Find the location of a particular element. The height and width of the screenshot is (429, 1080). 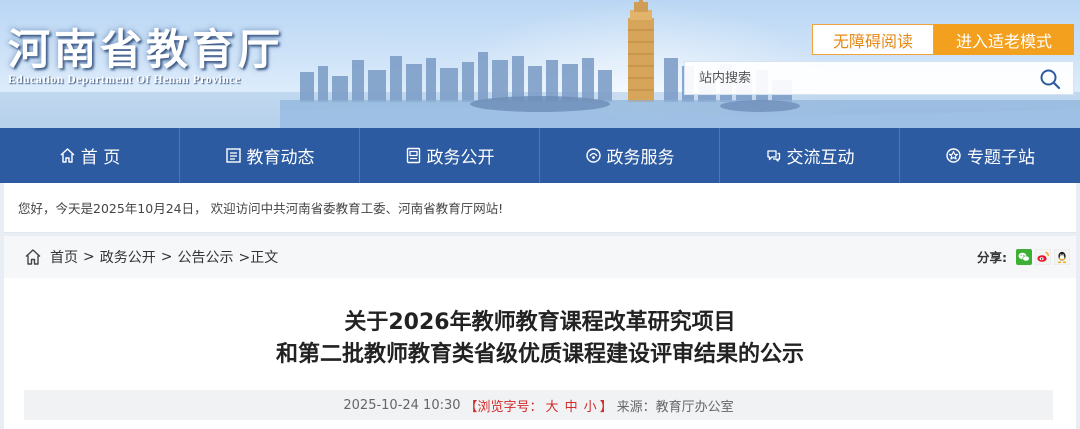

font-size-small-button: 小 is located at coordinates (590, 407).